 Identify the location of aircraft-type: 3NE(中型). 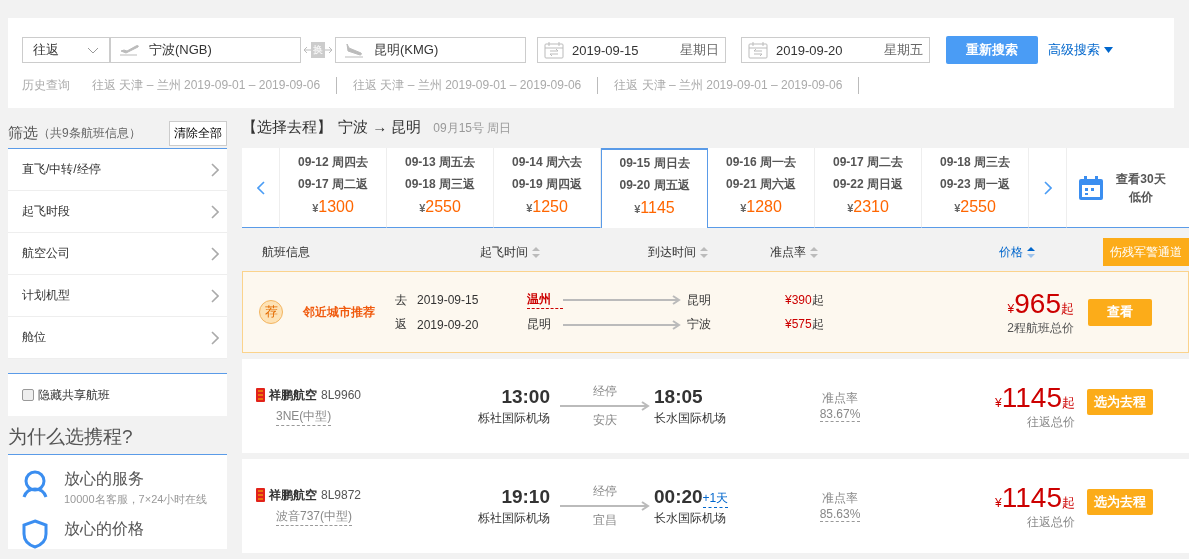
(304, 416).